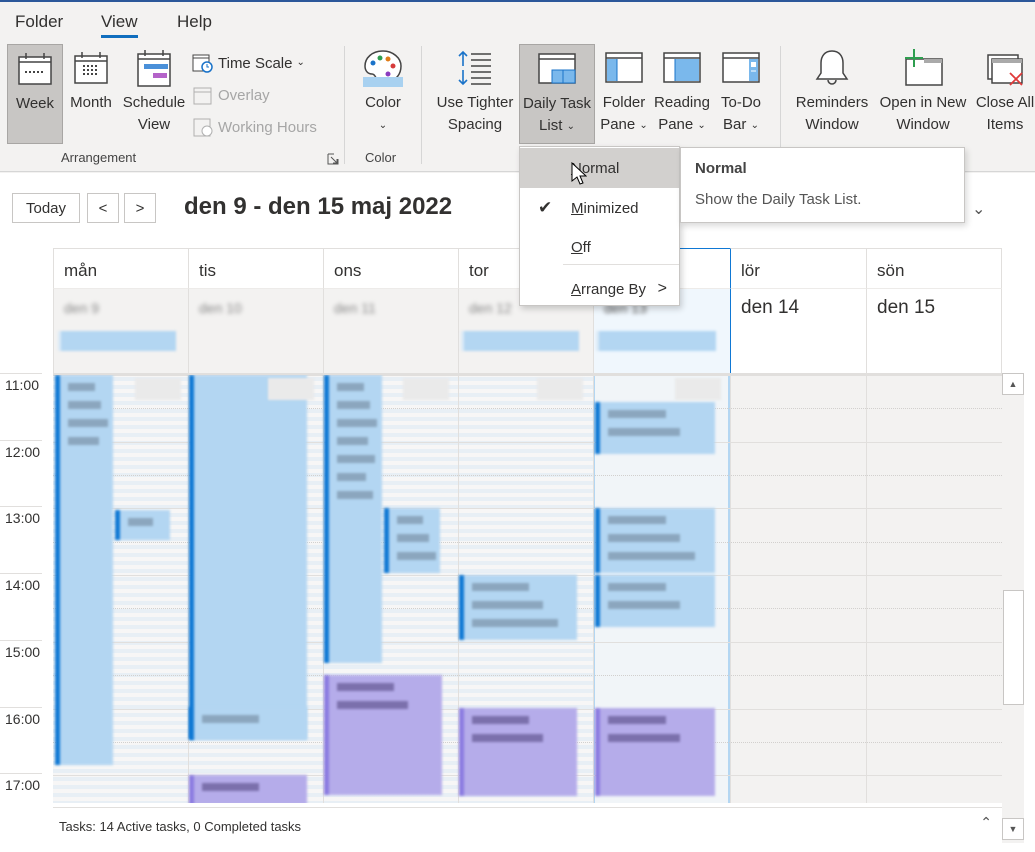  What do you see at coordinates (318, 206) in the screenshot?
I see `date-range-title: den 9 - den 15 maj 2022` at bounding box center [318, 206].